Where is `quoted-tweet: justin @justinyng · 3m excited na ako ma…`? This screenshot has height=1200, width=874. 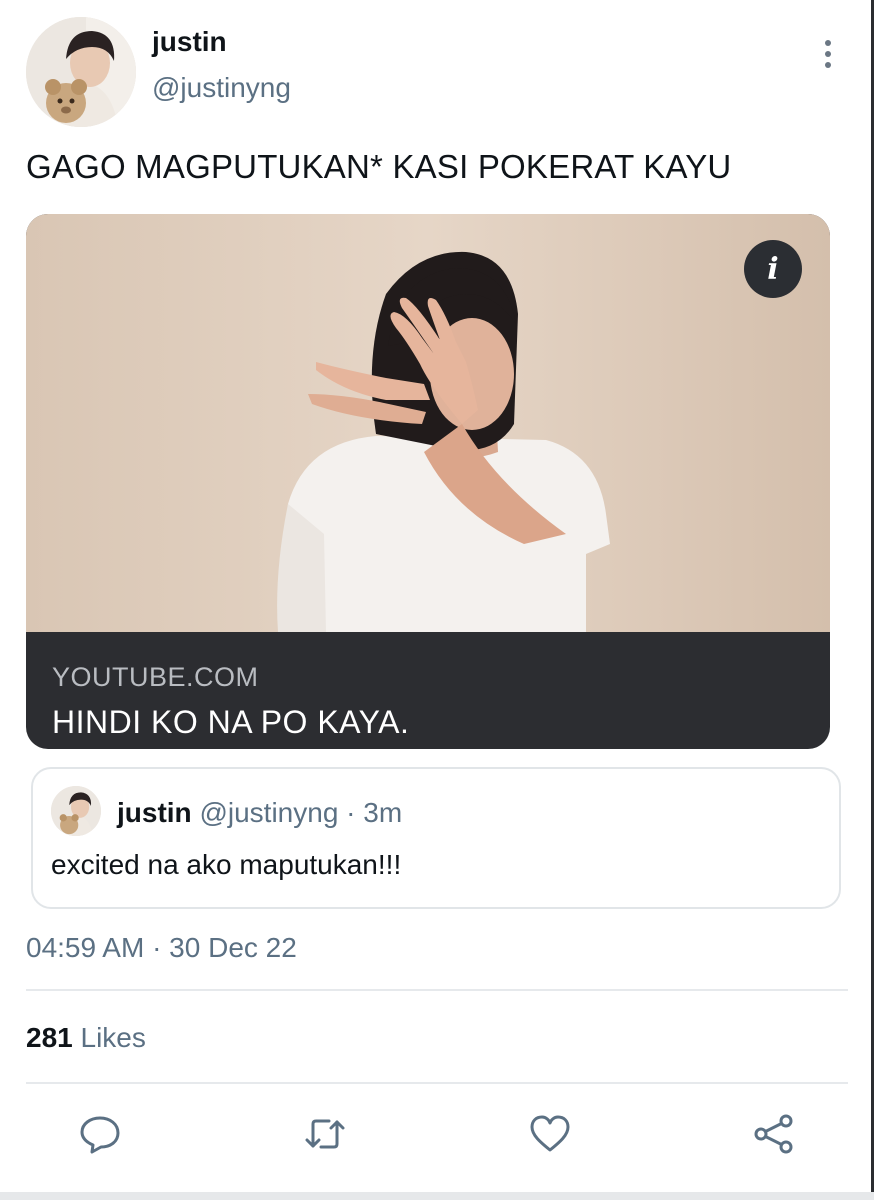
quoted-tweet: justin @justinyng · 3m excited na ako ma… is located at coordinates (436, 838).